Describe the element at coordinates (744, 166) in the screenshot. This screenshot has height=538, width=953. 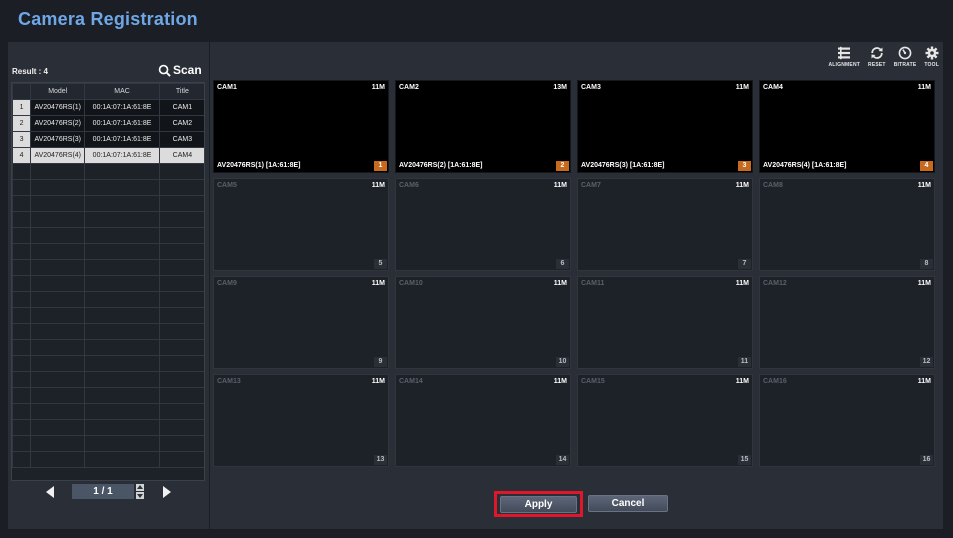
I see `channel-number-badge: 3` at that location.